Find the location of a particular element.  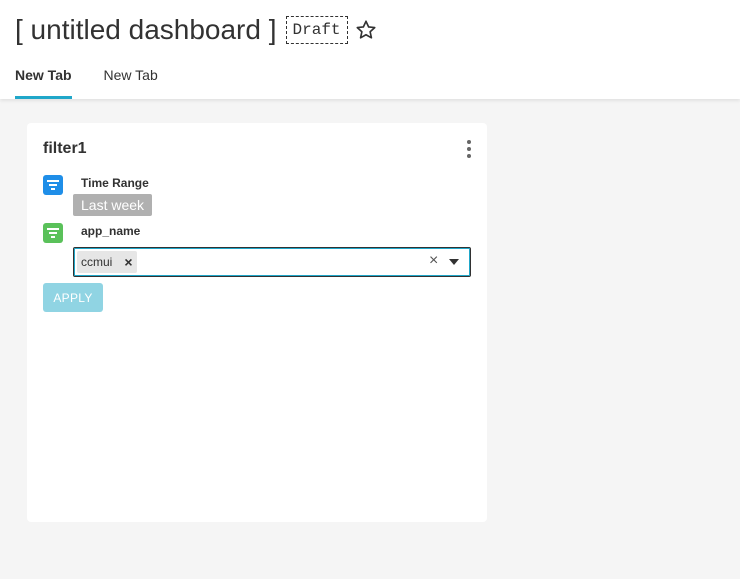

draft-status-badge: Draft is located at coordinates (316, 30).